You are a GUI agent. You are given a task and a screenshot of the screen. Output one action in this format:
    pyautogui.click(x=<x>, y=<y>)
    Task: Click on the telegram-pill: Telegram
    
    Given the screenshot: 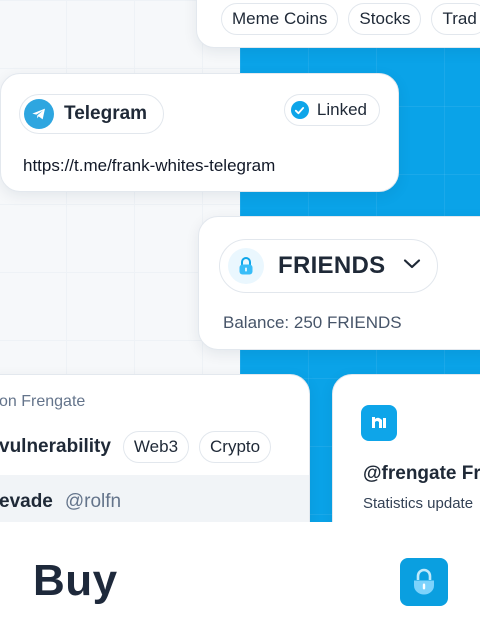 What is the action you would take?
    pyautogui.click(x=92, y=114)
    